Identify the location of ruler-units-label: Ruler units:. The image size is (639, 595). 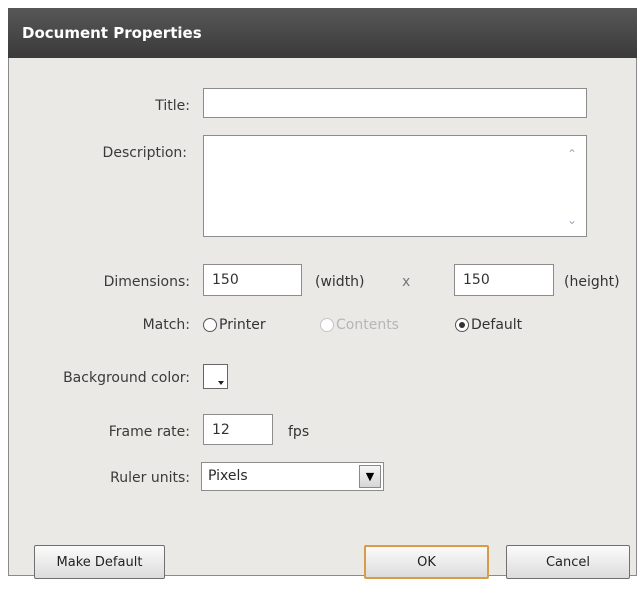
(150, 478).